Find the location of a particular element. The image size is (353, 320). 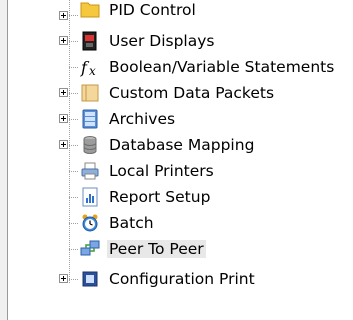

function-fx-icon: f x is located at coordinates (90, 67).